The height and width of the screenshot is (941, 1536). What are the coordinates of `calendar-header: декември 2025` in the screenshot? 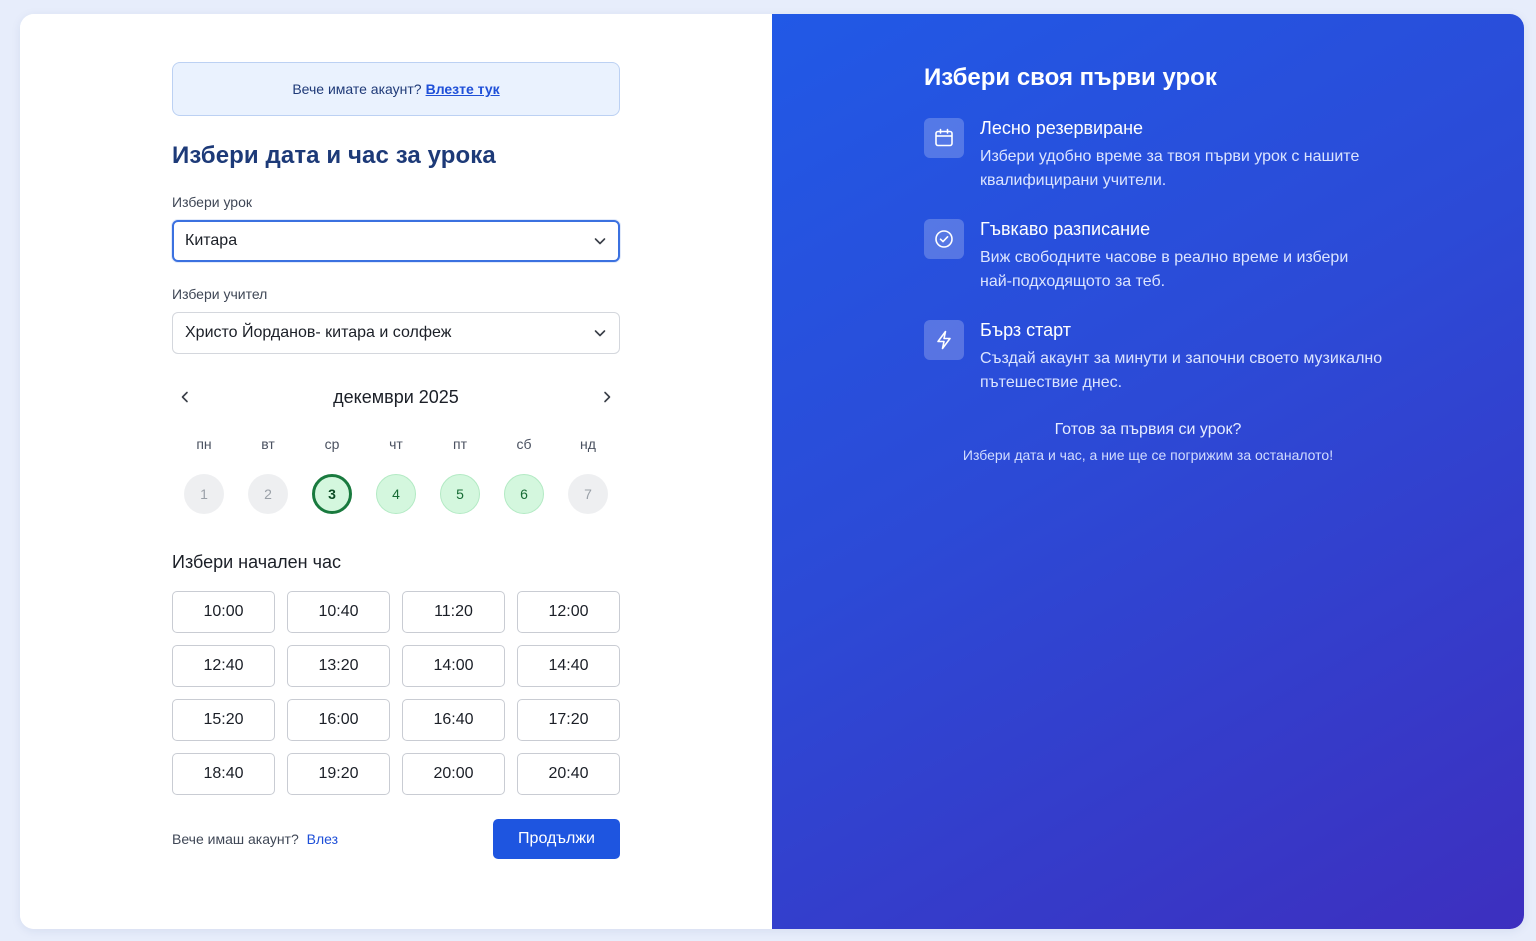 It's located at (396, 397).